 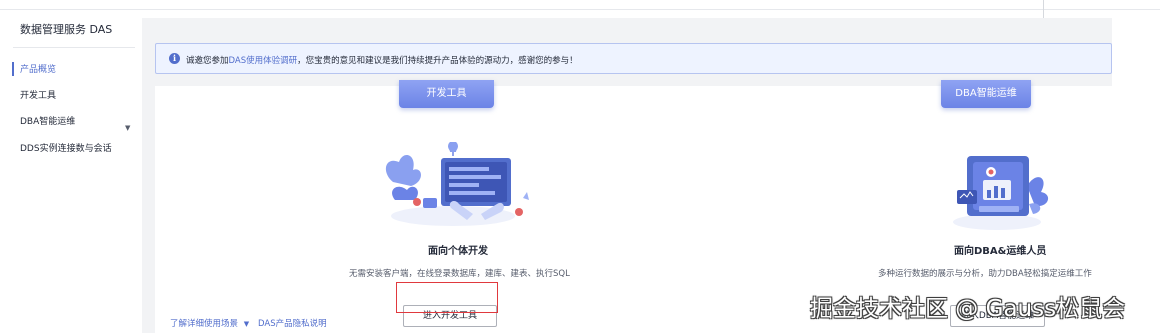 What do you see at coordinates (986, 94) in the screenshot?
I see `tab-dba-ops: DBA智能运维` at bounding box center [986, 94].